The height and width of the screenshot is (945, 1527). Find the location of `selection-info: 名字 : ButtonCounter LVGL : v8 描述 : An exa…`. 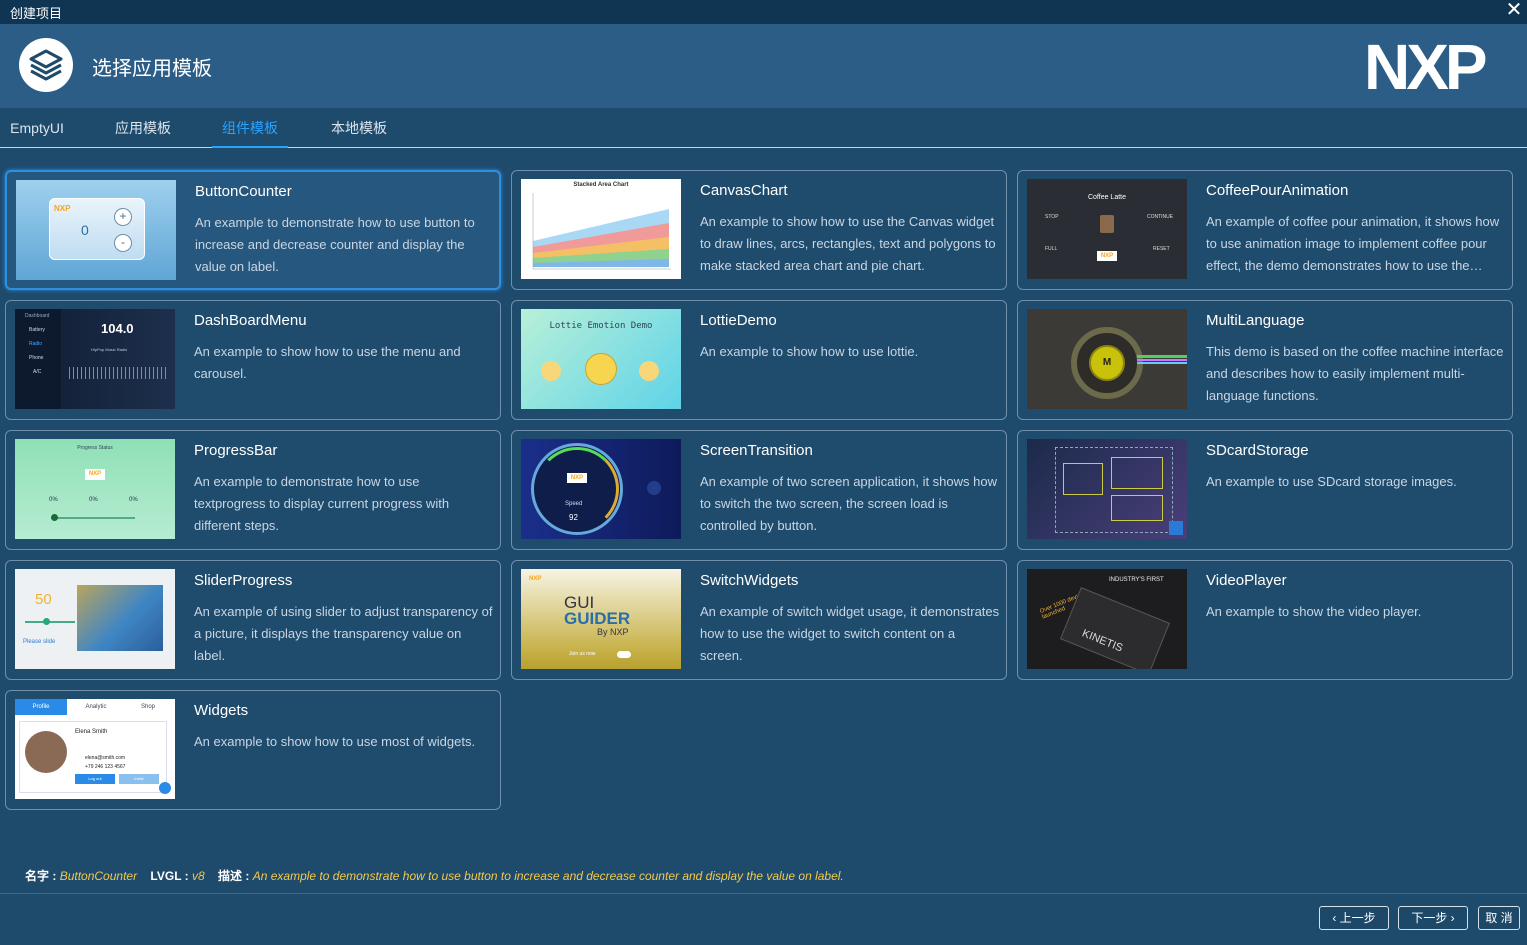

selection-info: 名字 : ButtonCounter LVGL : v8 描述 : An exa… is located at coordinates (434, 875).